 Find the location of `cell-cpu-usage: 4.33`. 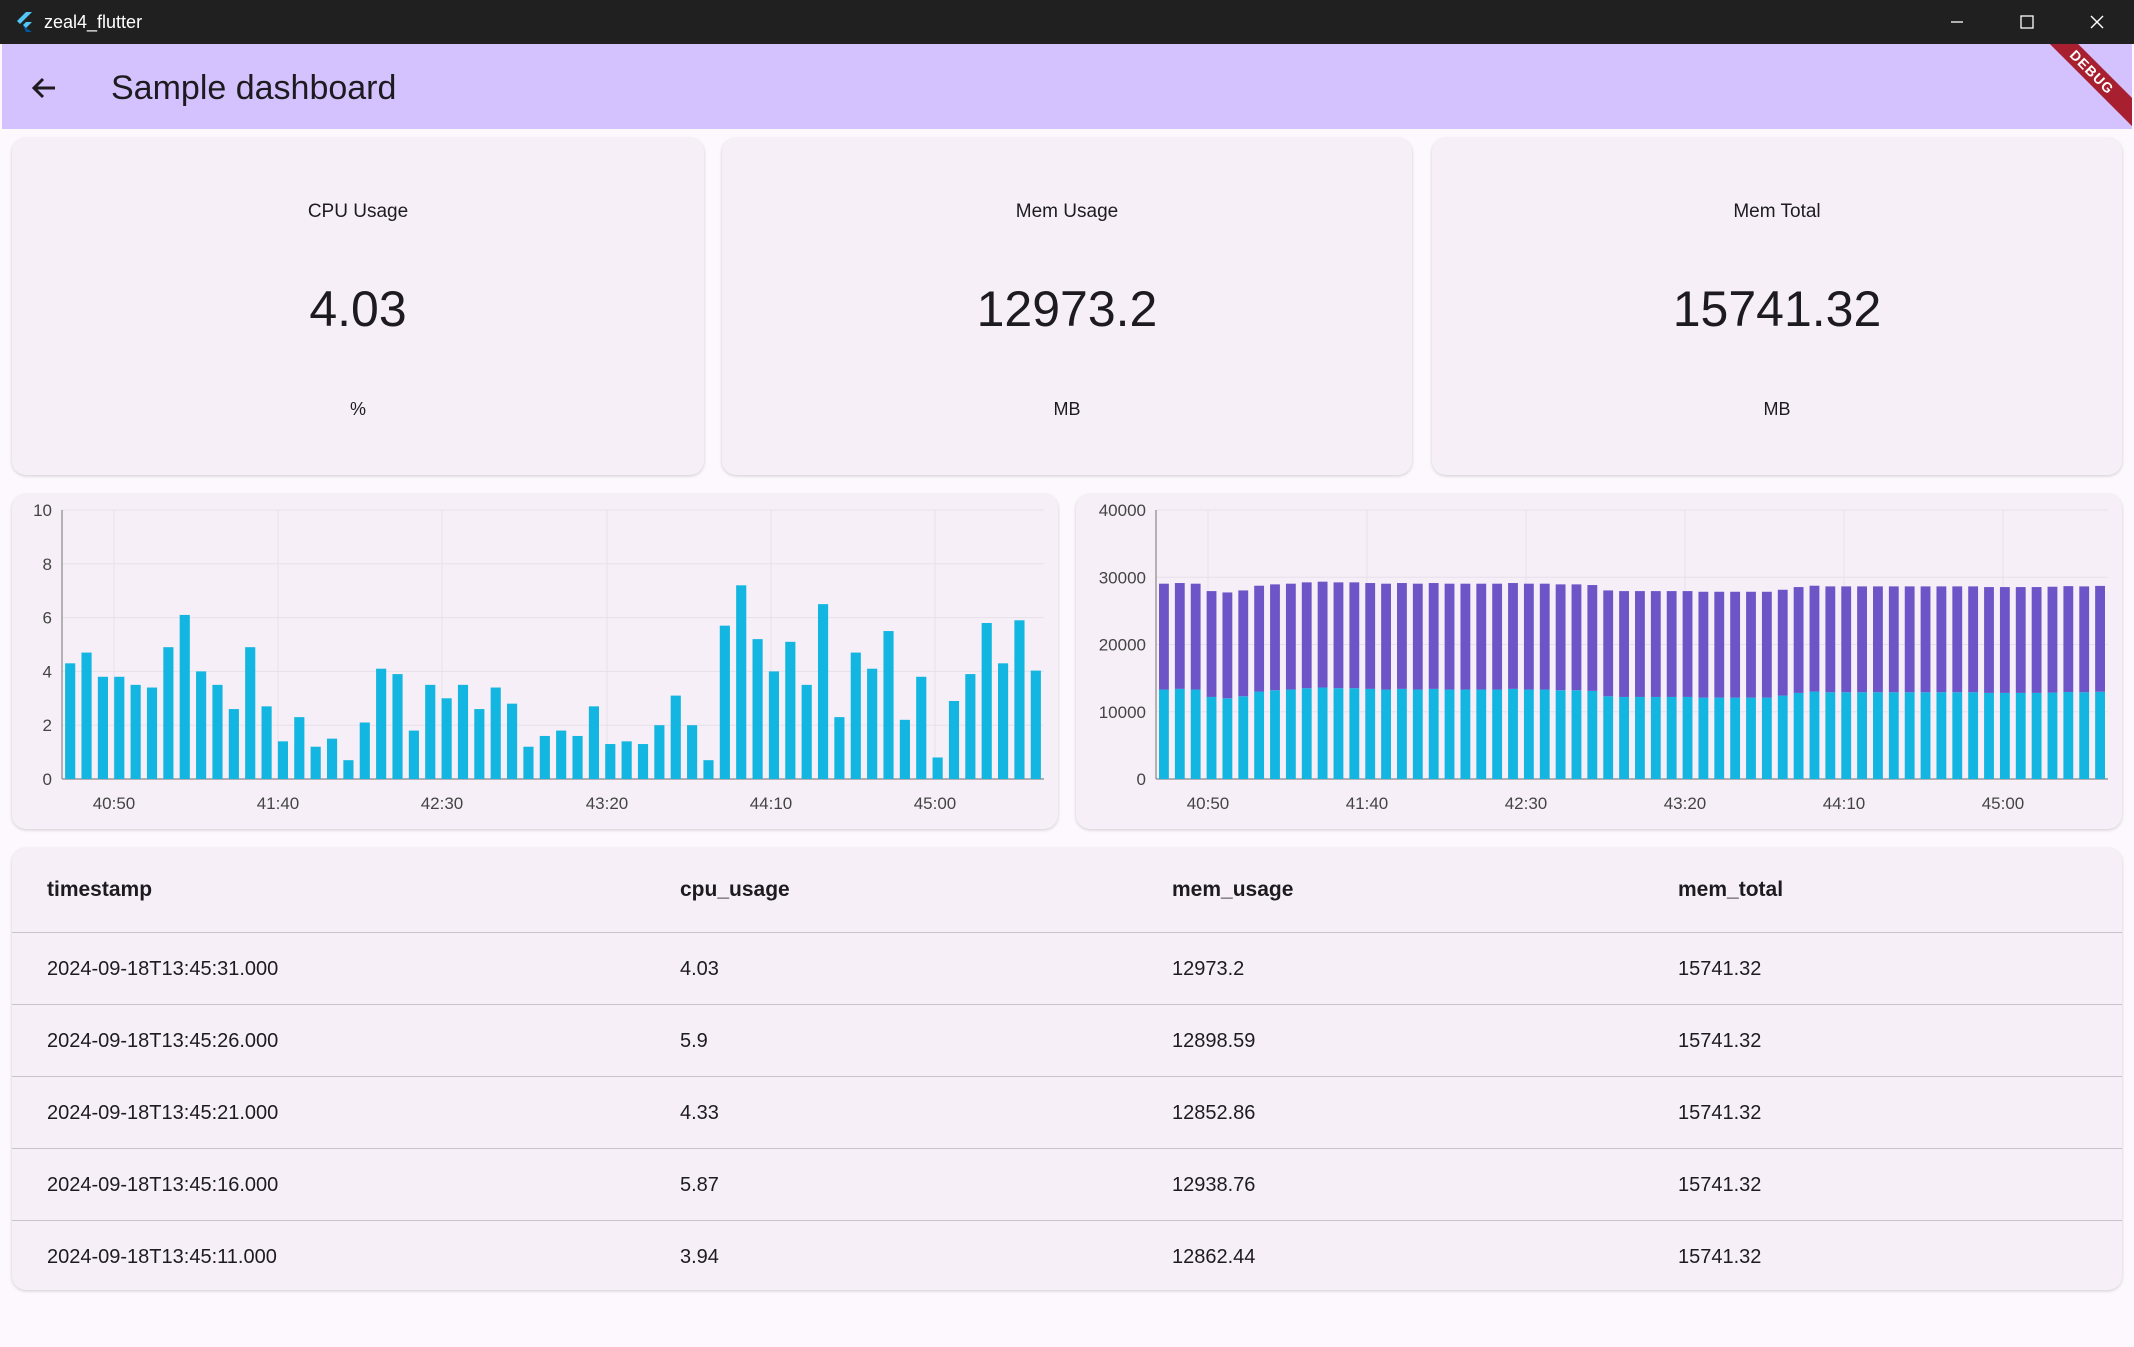

cell-cpu-usage: 4.33 is located at coordinates (699, 1113).